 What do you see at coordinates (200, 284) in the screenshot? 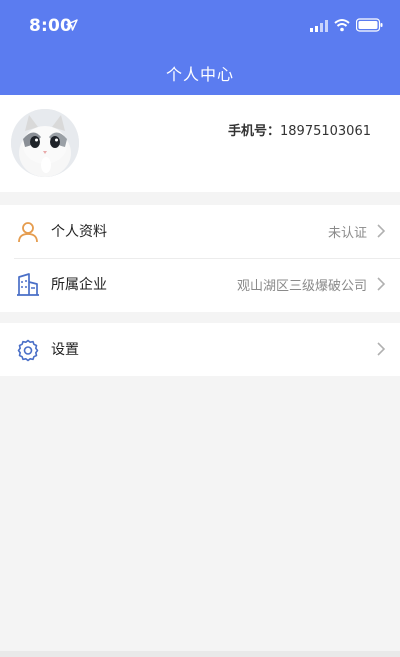
I see `menu-item-company: 所属企业 观山湖区三级爆破公司` at bounding box center [200, 284].